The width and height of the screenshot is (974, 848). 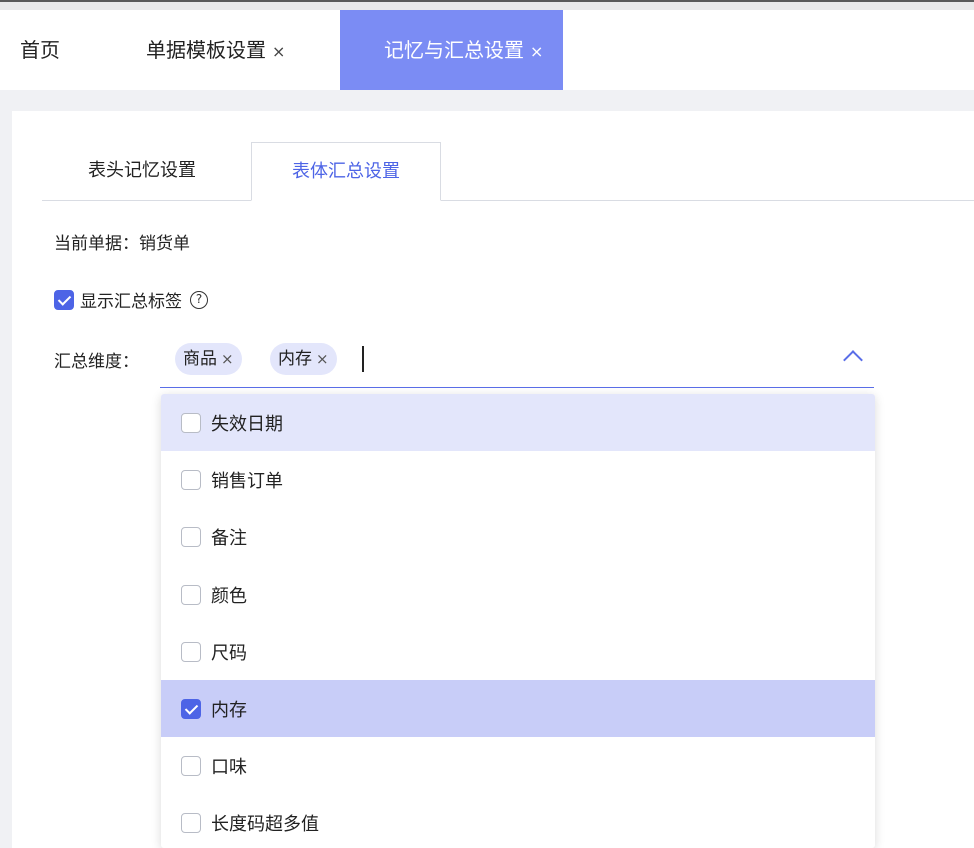 I want to click on question-circle-icon: ?, so click(x=199, y=299).